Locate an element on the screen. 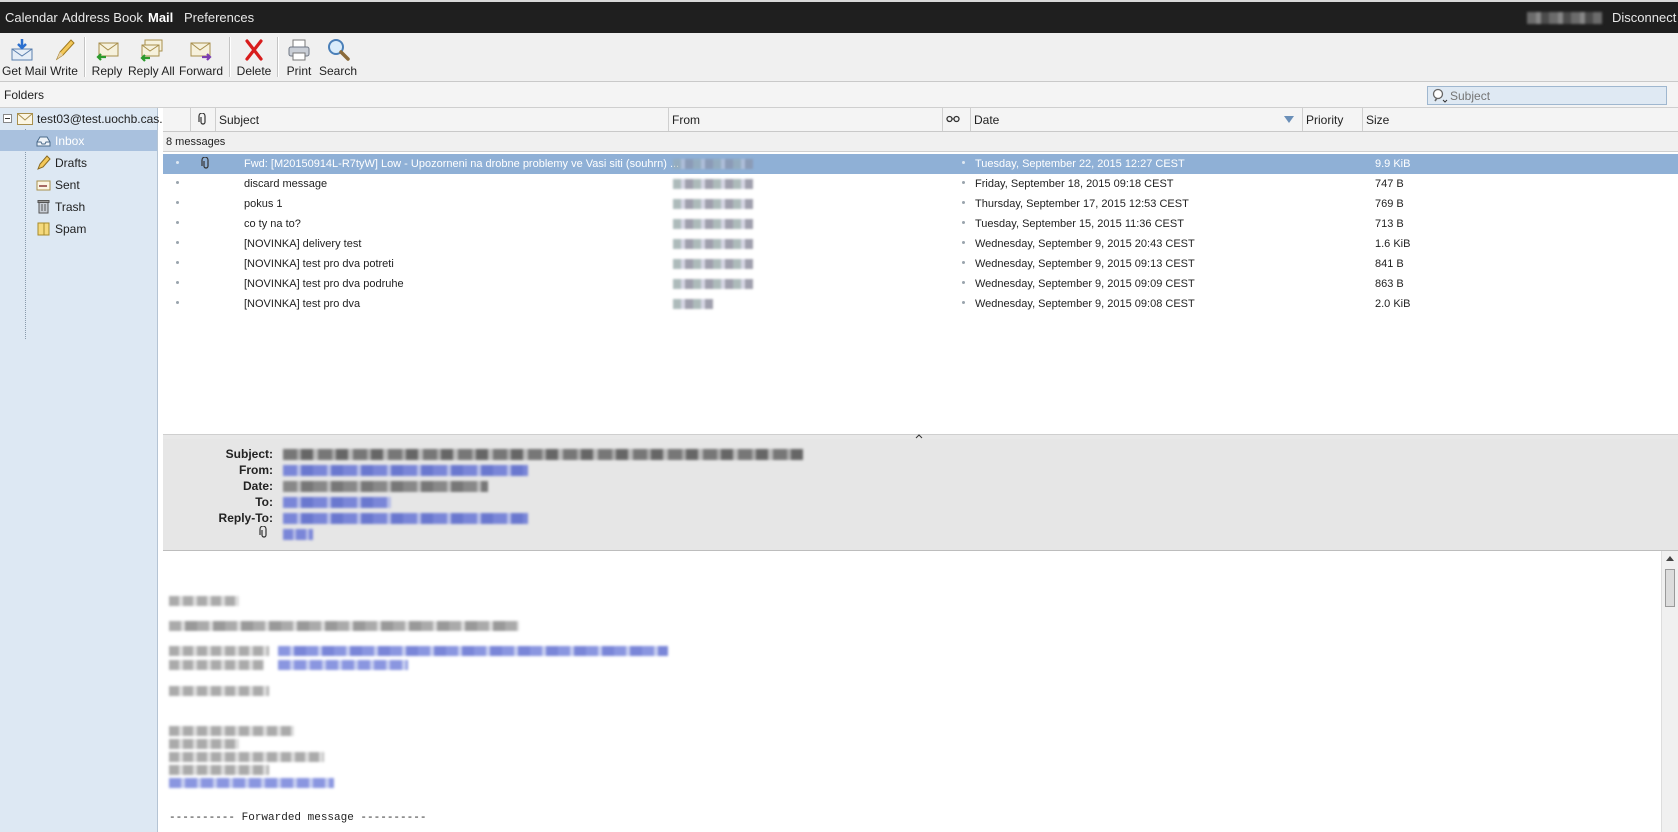 The width and height of the screenshot is (1678, 832). folder-inbox: Inbox is located at coordinates (78, 140).